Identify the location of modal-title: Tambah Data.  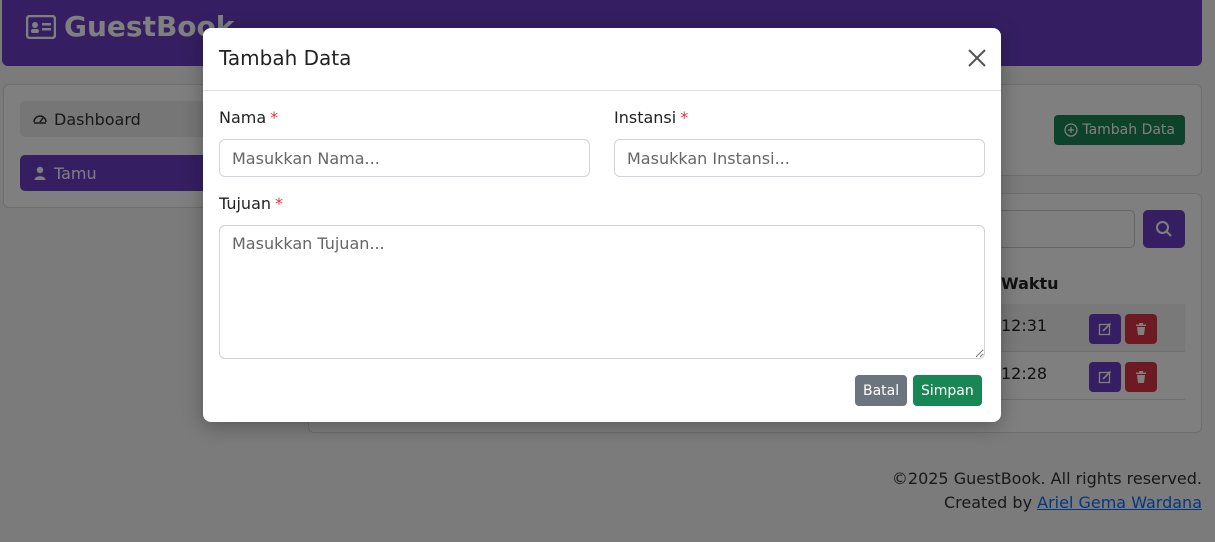
(285, 58).